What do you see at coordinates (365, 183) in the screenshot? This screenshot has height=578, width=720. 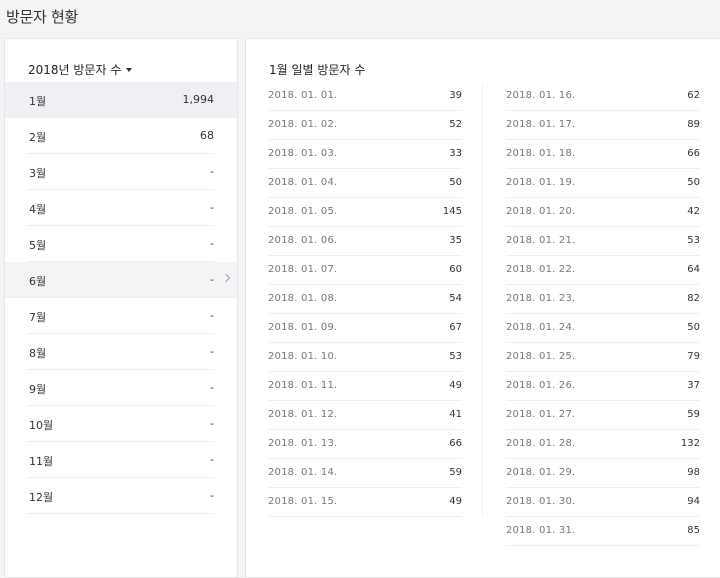 I see `day-row: 2018. 01. 04. 50` at bounding box center [365, 183].